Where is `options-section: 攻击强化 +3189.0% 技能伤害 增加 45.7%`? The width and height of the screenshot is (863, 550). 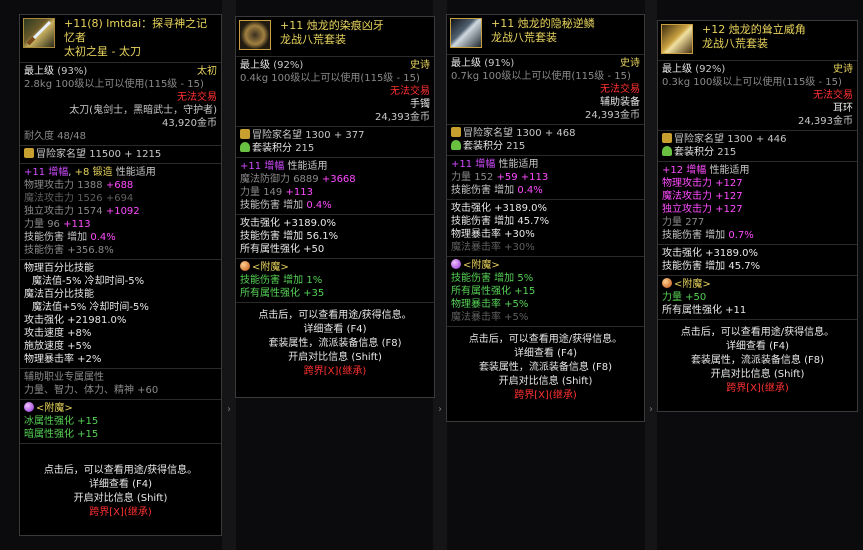 options-section: 攻击强化 +3189.0% 技能伤害 增加 45.7% is located at coordinates (757, 260).